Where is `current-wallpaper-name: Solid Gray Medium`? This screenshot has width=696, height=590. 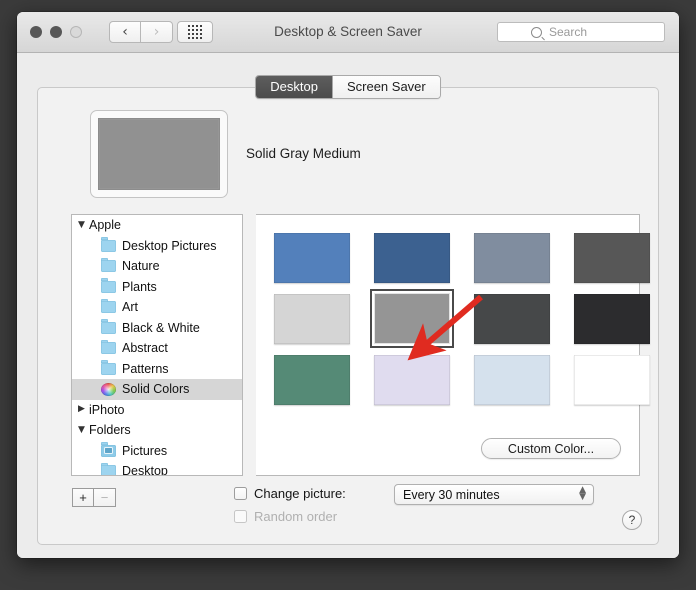 current-wallpaper-name: Solid Gray Medium is located at coordinates (303, 153).